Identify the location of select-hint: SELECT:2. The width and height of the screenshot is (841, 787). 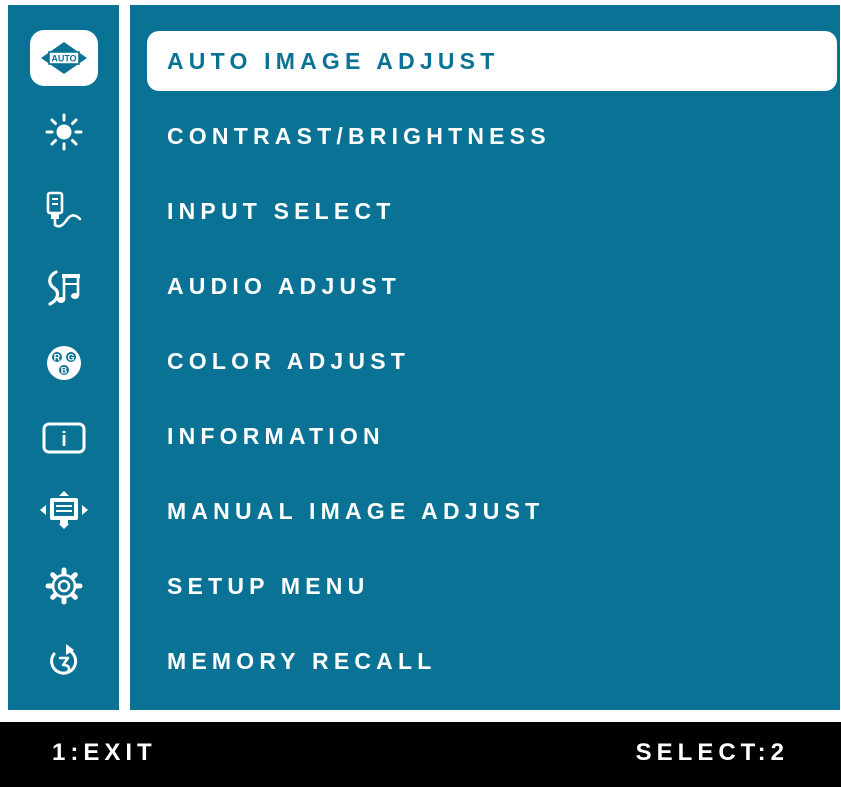
(712, 752).